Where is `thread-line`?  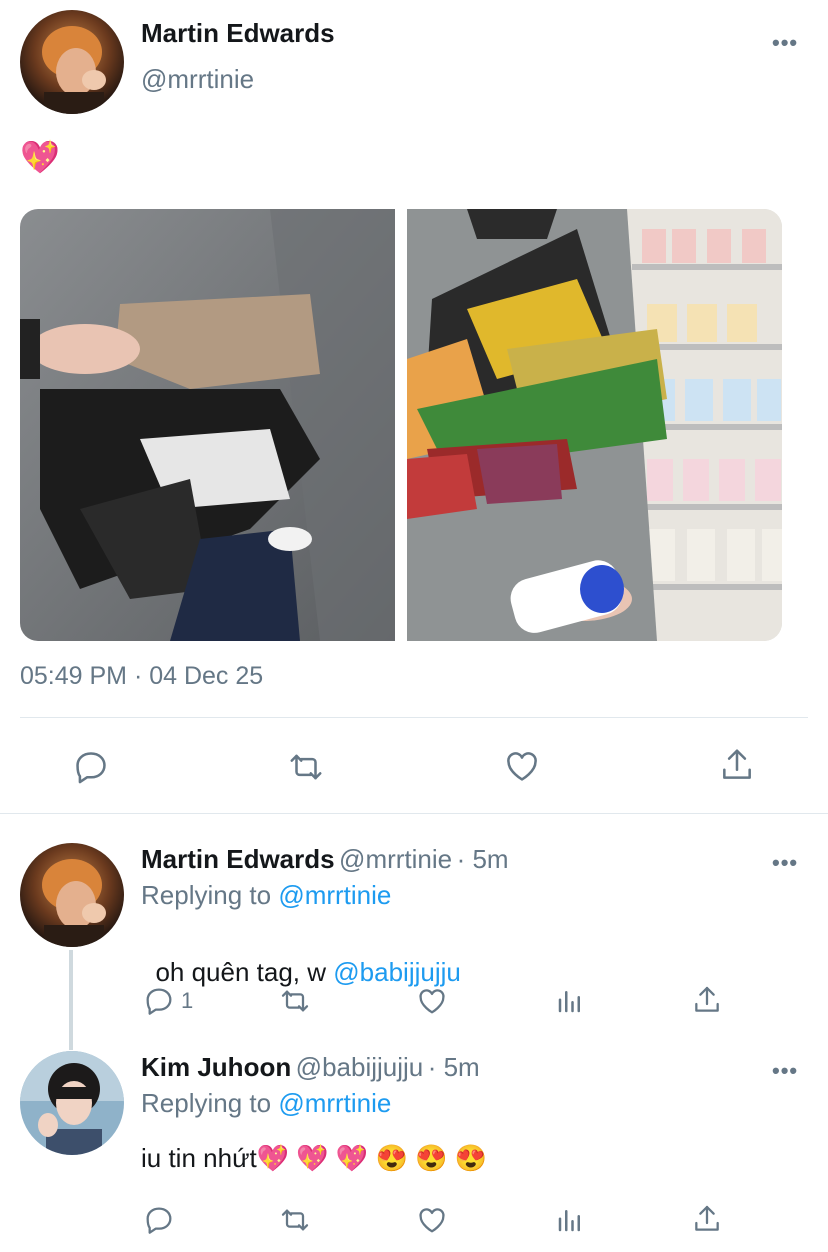
thread-line is located at coordinates (71, 1000).